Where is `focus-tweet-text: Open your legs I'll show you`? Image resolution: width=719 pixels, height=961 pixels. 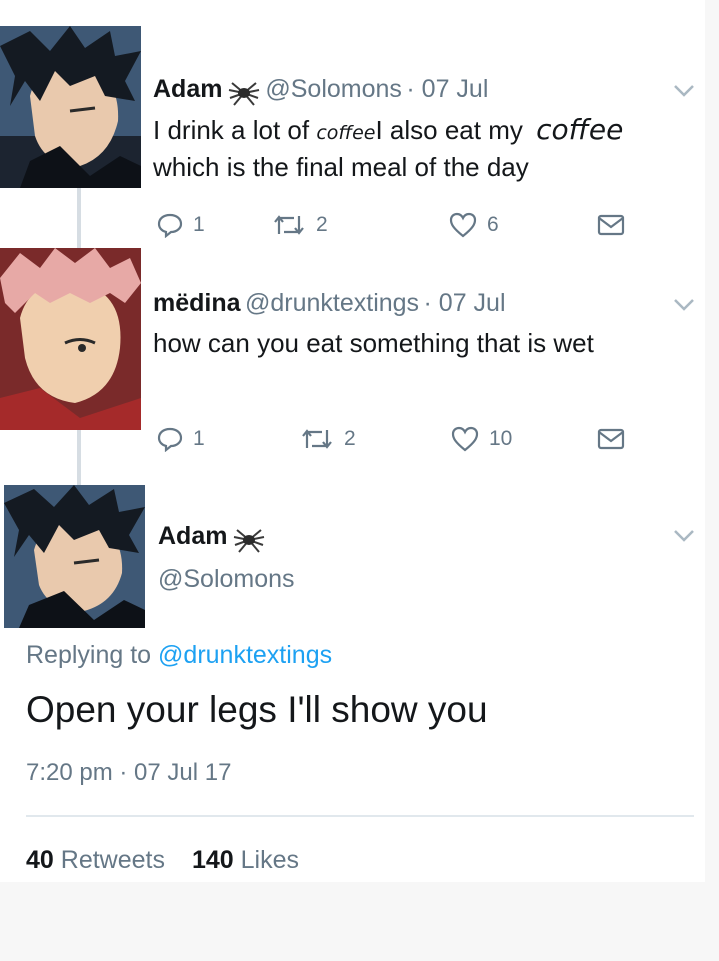
focus-tweet-text: Open your legs I'll show you is located at coordinates (257, 709).